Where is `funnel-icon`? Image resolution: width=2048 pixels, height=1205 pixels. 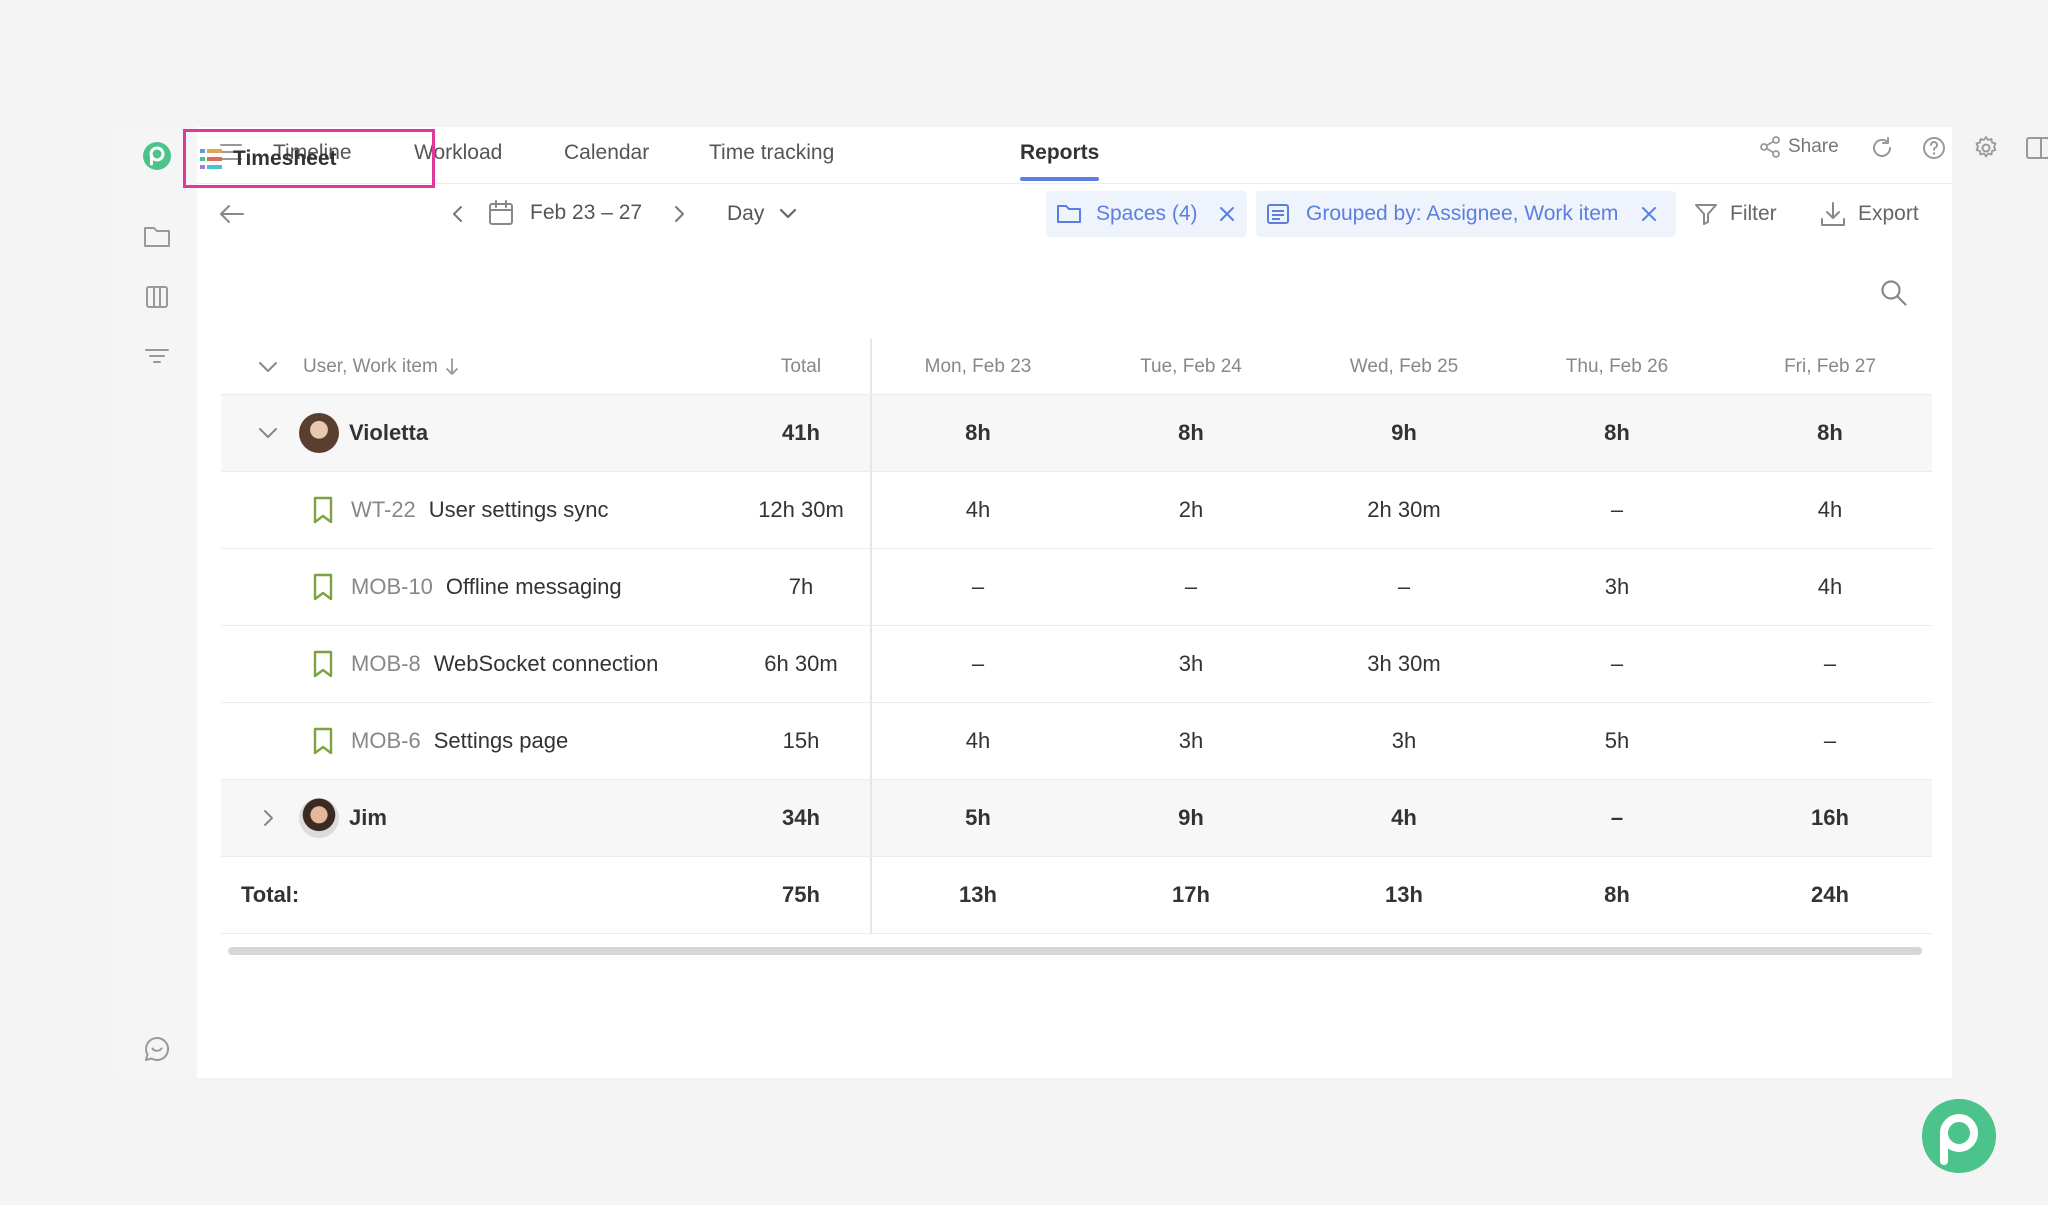 funnel-icon is located at coordinates (1706, 214).